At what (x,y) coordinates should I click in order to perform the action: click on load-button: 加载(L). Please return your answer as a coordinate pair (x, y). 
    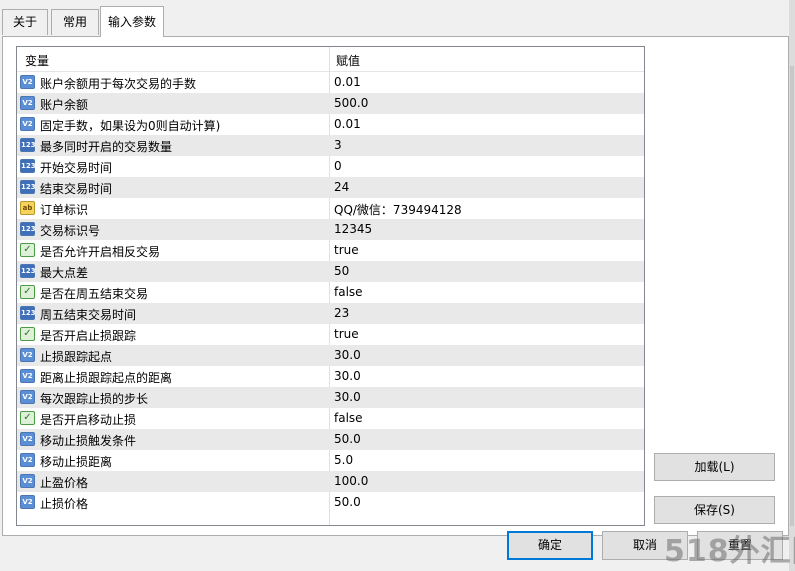
    Looking at the image, I should click on (714, 467).